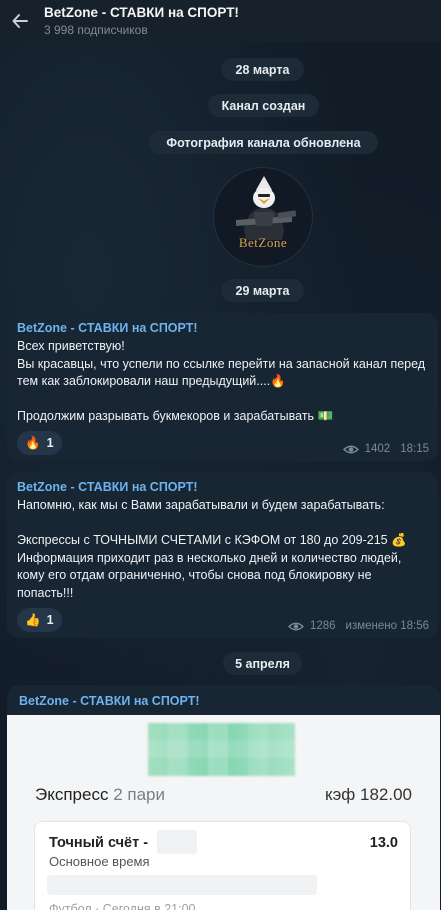 This screenshot has height=910, width=441. What do you see at coordinates (262, 663) in the screenshot?
I see `date-separator: 5 апреля` at bounding box center [262, 663].